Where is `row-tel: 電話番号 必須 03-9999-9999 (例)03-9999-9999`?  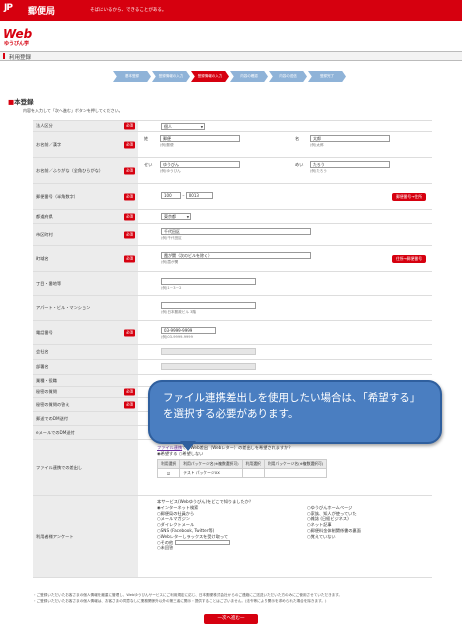 row-tel: 電話番号 必須 03-9999-9999 (例)03-9999-9999 is located at coordinates (232, 333).